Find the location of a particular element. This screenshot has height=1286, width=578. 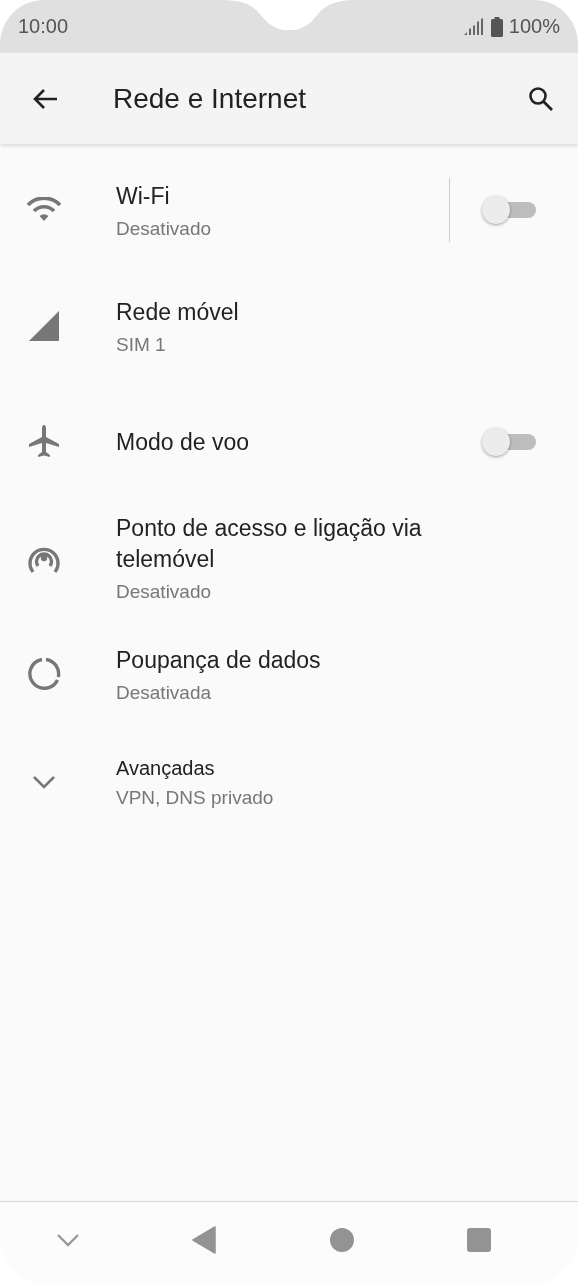

page-title: Rede e Internet is located at coordinates (210, 98).